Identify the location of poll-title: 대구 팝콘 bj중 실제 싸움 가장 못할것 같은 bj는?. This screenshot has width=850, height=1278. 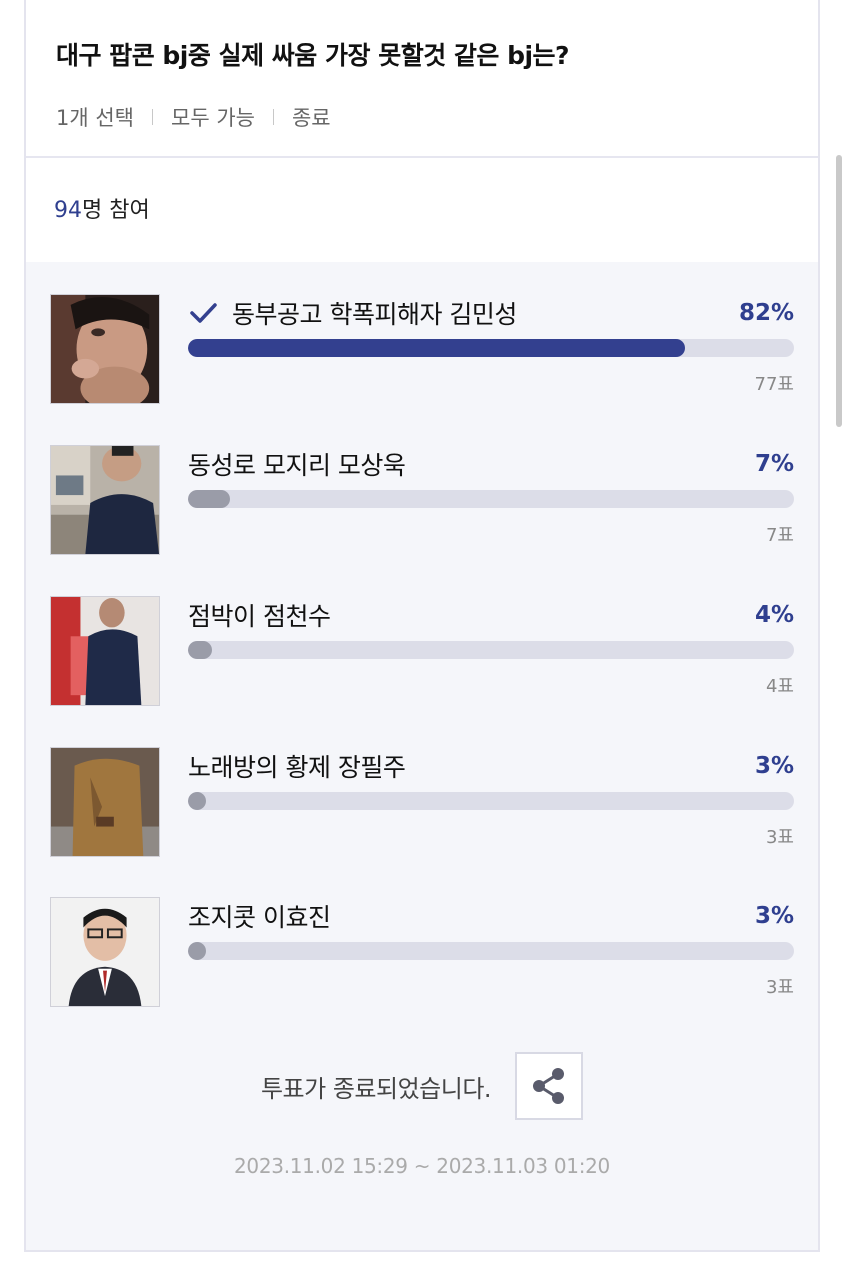
(313, 55).